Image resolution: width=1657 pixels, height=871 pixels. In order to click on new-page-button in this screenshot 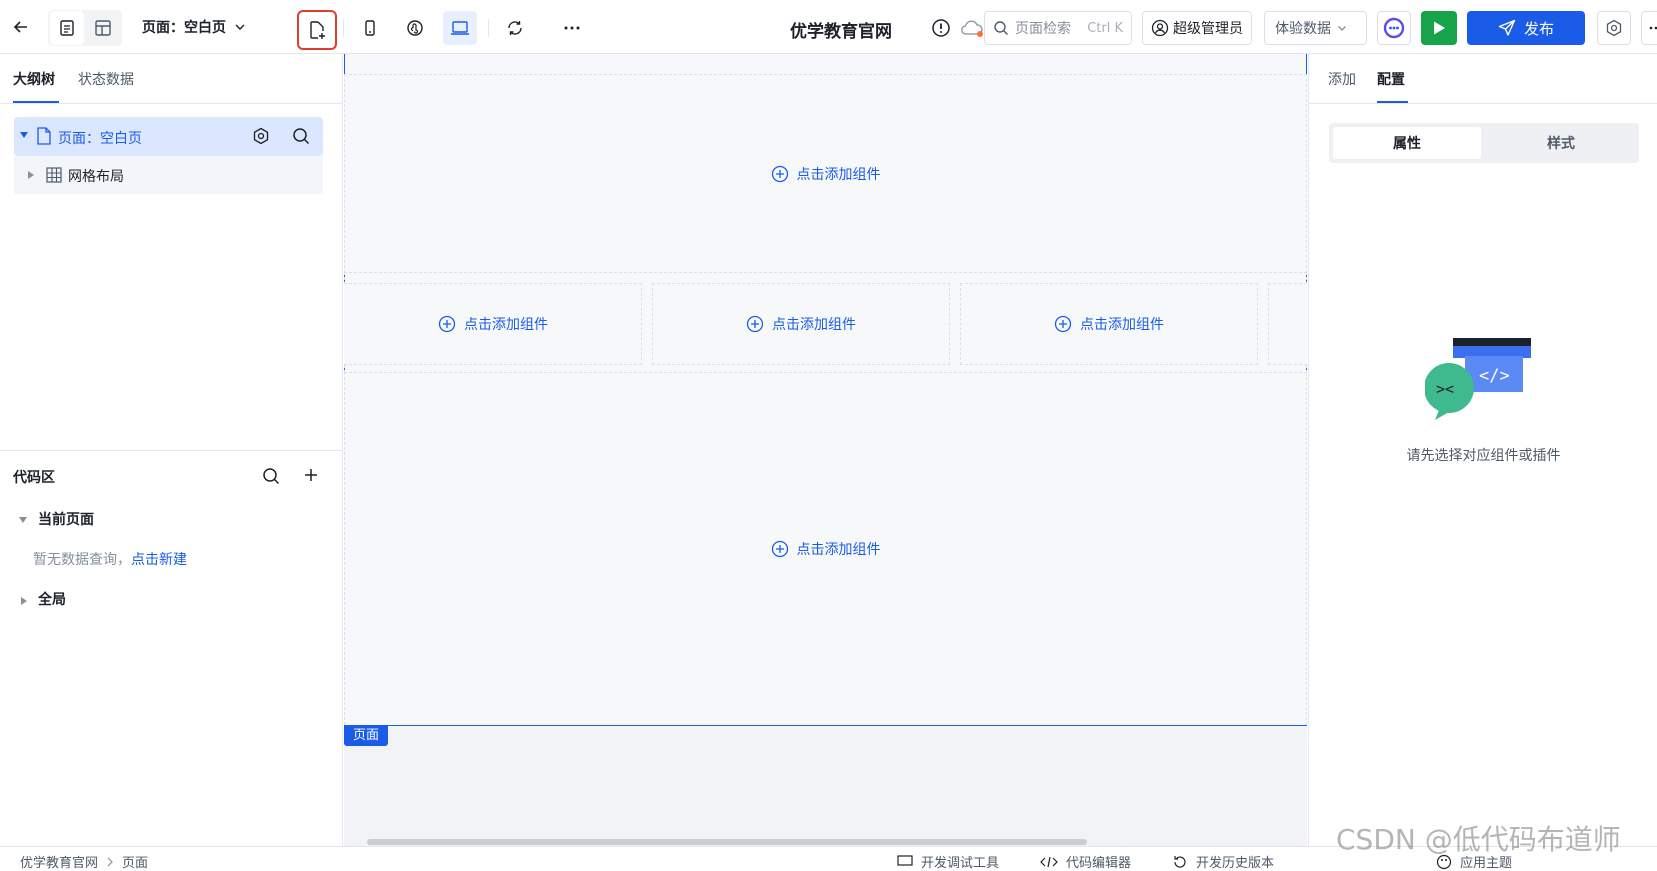, I will do `click(317, 30)`.